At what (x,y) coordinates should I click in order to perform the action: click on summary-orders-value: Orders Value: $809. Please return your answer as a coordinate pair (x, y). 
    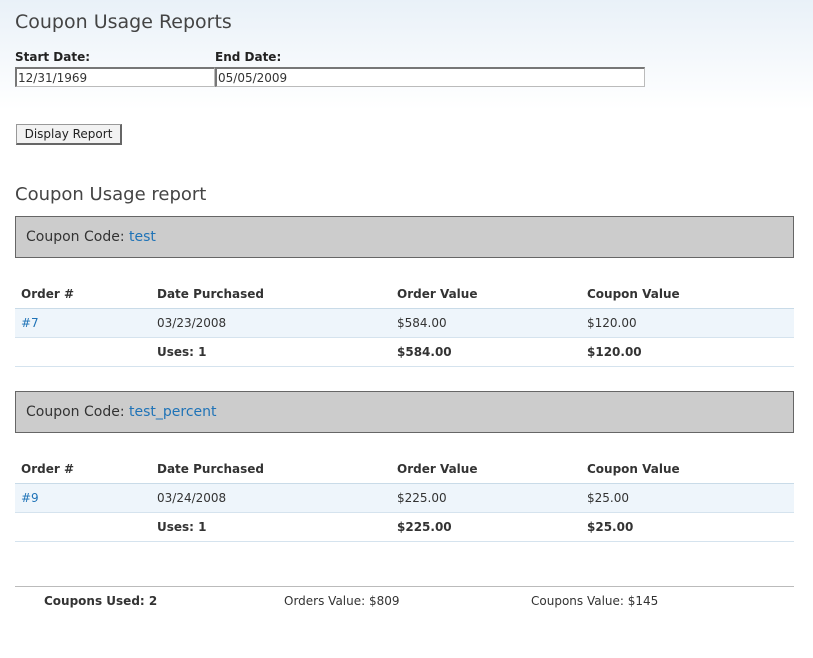
    Looking at the image, I should click on (342, 601).